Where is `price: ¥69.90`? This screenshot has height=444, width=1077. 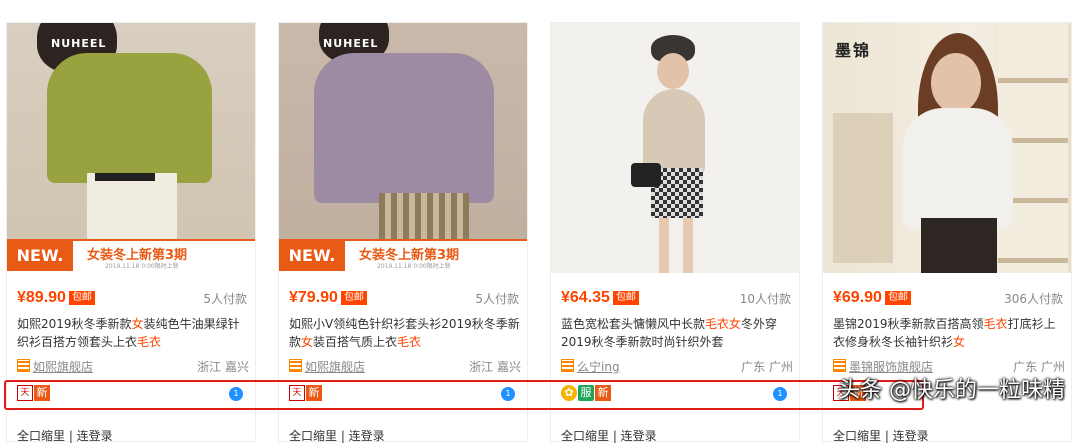 price: ¥69.90 is located at coordinates (857, 297).